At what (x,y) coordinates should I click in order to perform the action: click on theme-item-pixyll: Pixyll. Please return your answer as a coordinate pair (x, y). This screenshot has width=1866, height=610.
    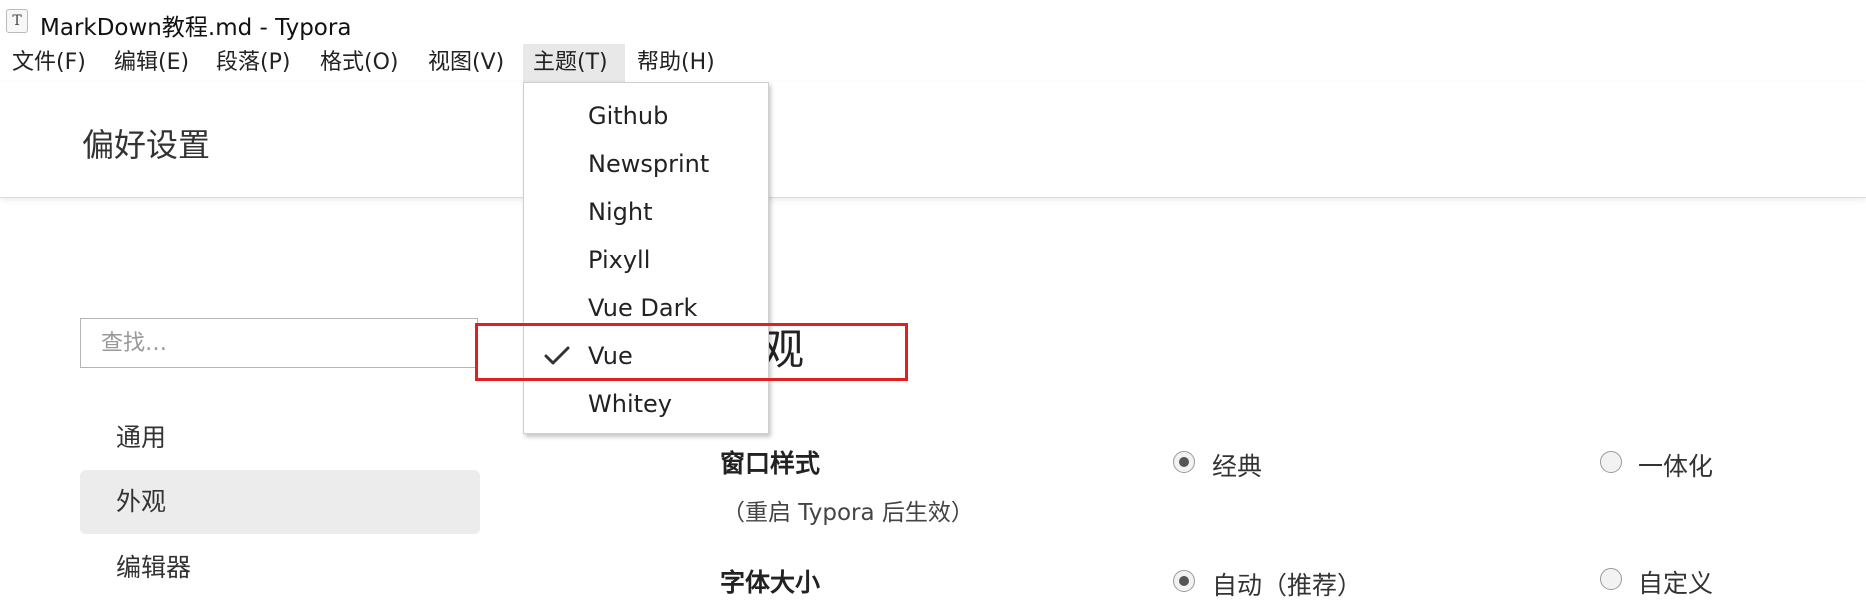
    Looking at the image, I should click on (619, 260).